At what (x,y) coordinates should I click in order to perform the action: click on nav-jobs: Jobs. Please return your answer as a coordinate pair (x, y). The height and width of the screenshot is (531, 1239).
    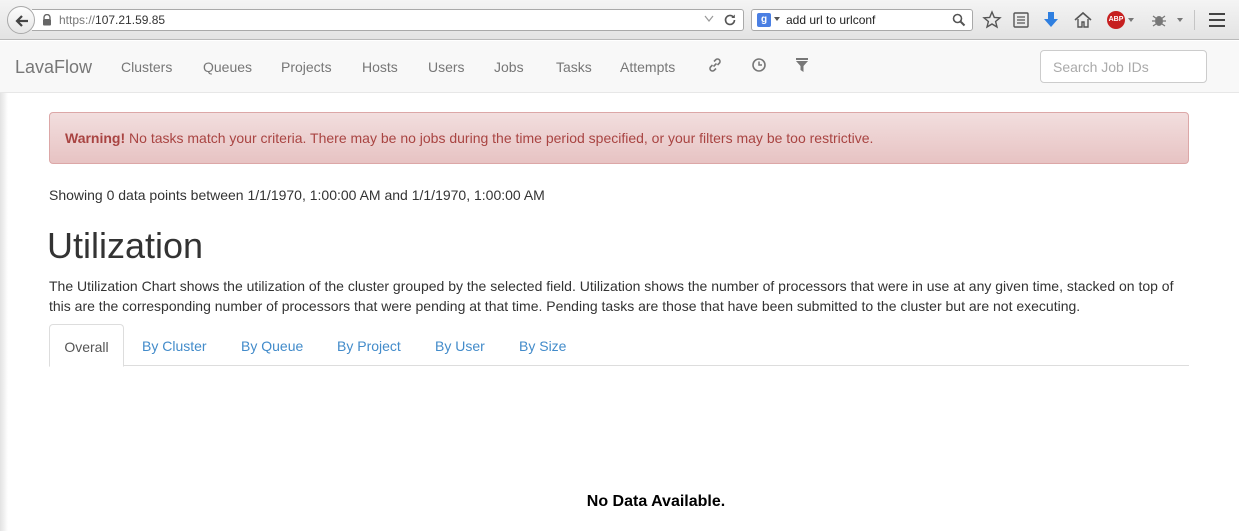
    Looking at the image, I should click on (509, 67).